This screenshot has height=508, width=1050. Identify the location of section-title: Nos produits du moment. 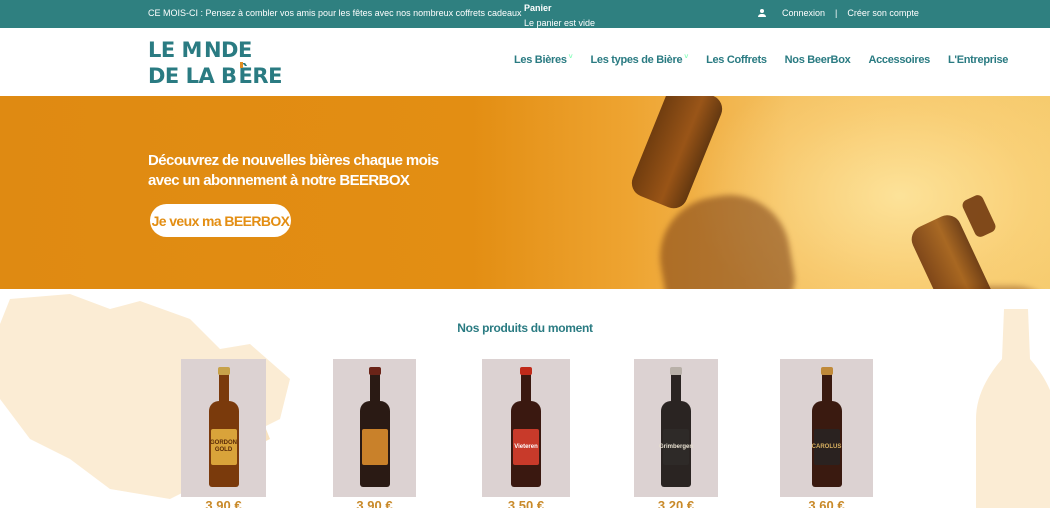
(525, 328).